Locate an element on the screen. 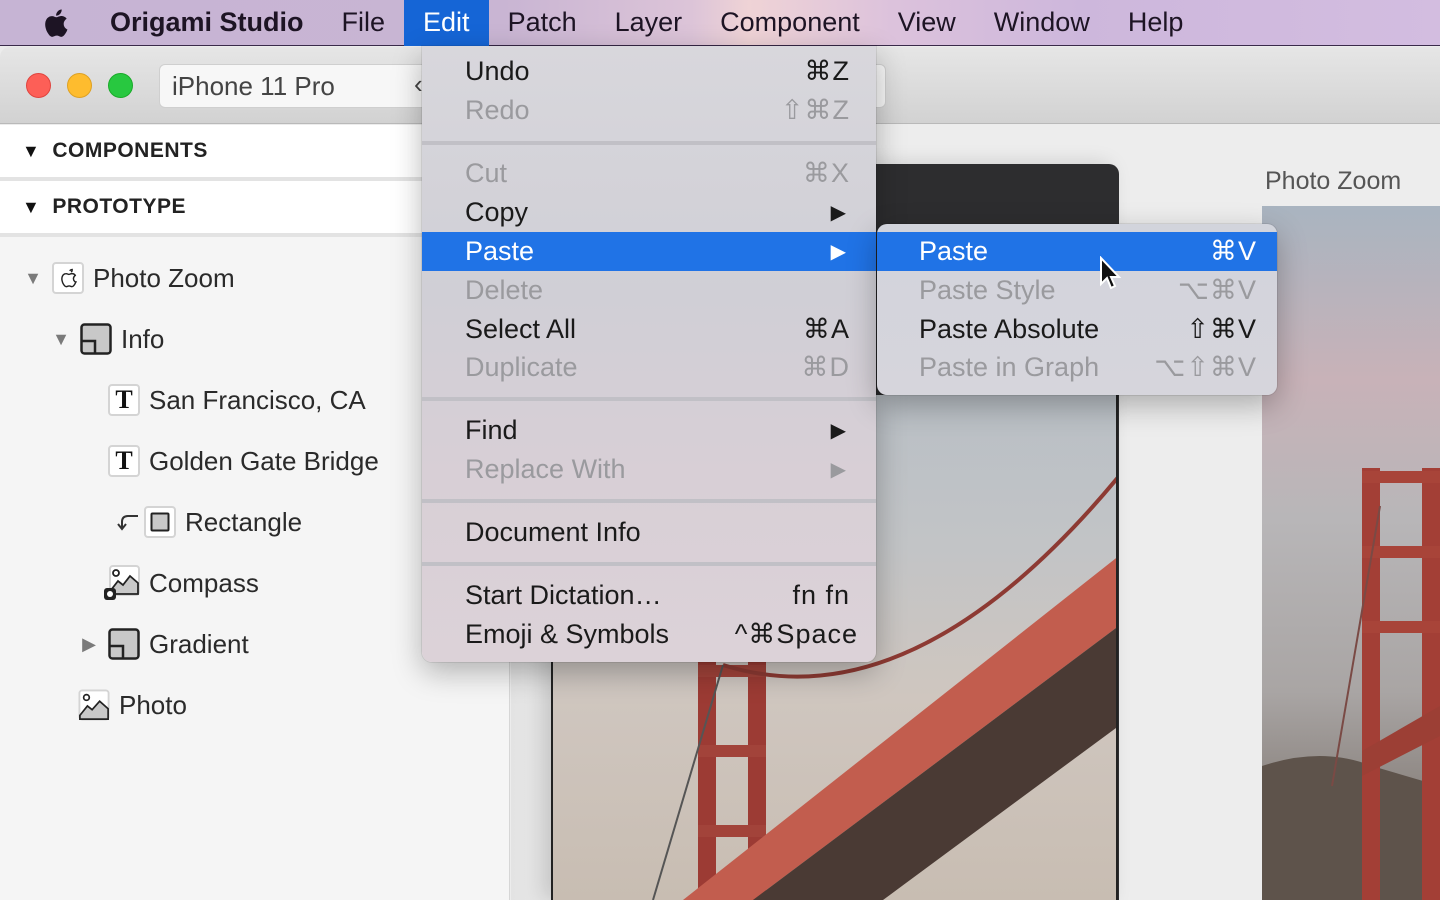 The height and width of the screenshot is (900, 1440). menu-item-label: Document Info is located at coordinates (553, 532).